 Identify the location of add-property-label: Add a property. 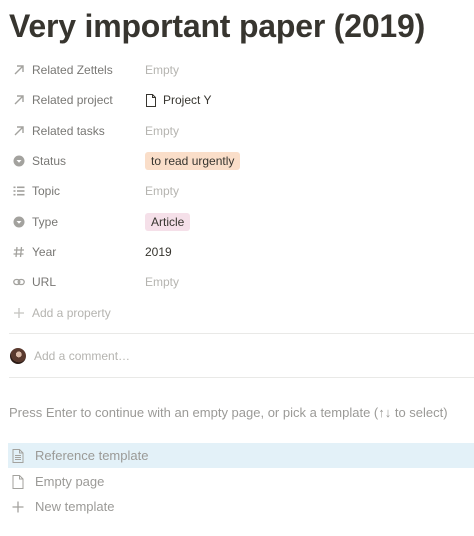
(71, 313).